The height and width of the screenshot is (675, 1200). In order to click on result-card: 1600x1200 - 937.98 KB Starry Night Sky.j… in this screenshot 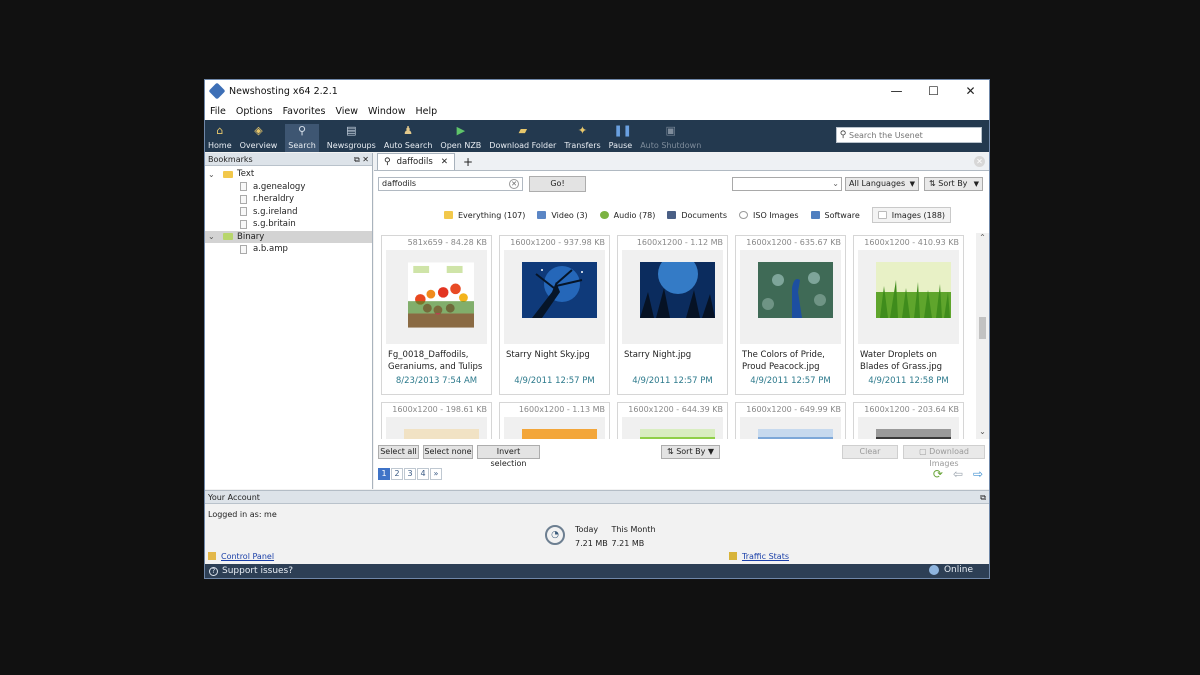, I will do `click(554, 315)`.